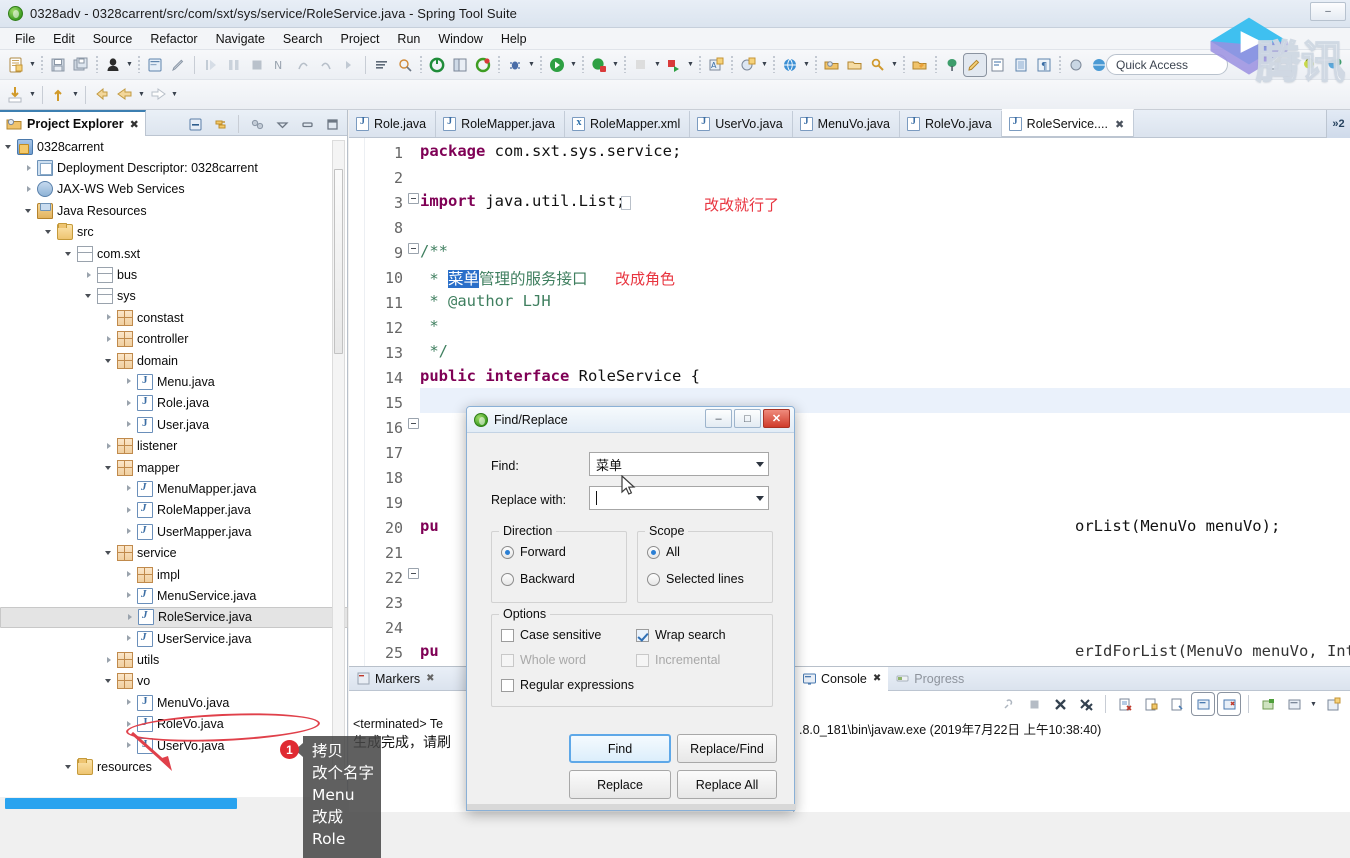 The width and height of the screenshot is (1350, 858). Describe the element at coordinates (174, 424) in the screenshot. I see `tree-item-user-java: User.java` at that location.